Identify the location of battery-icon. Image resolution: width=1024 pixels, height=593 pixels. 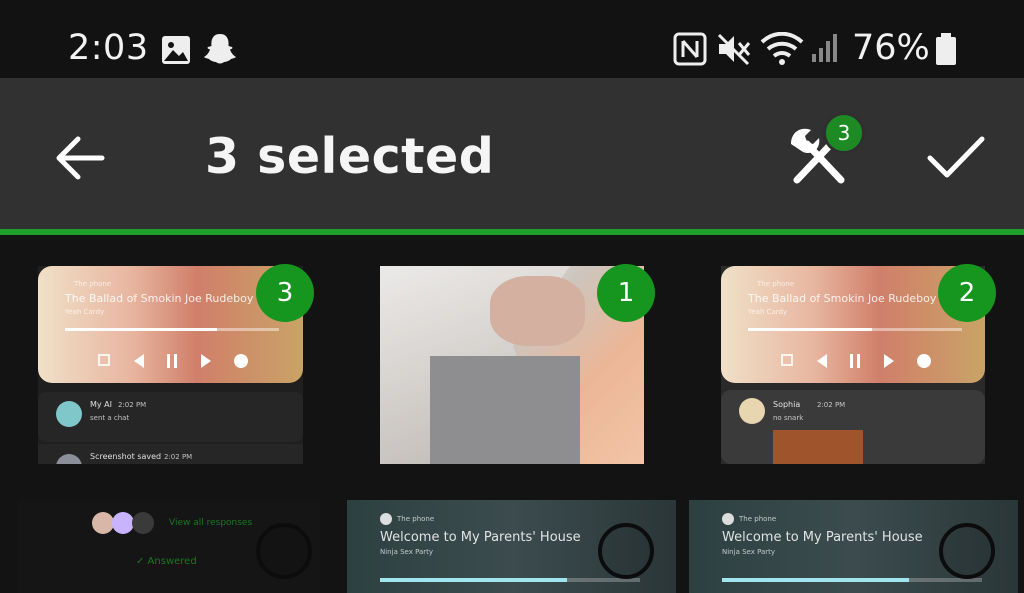
(946, 49).